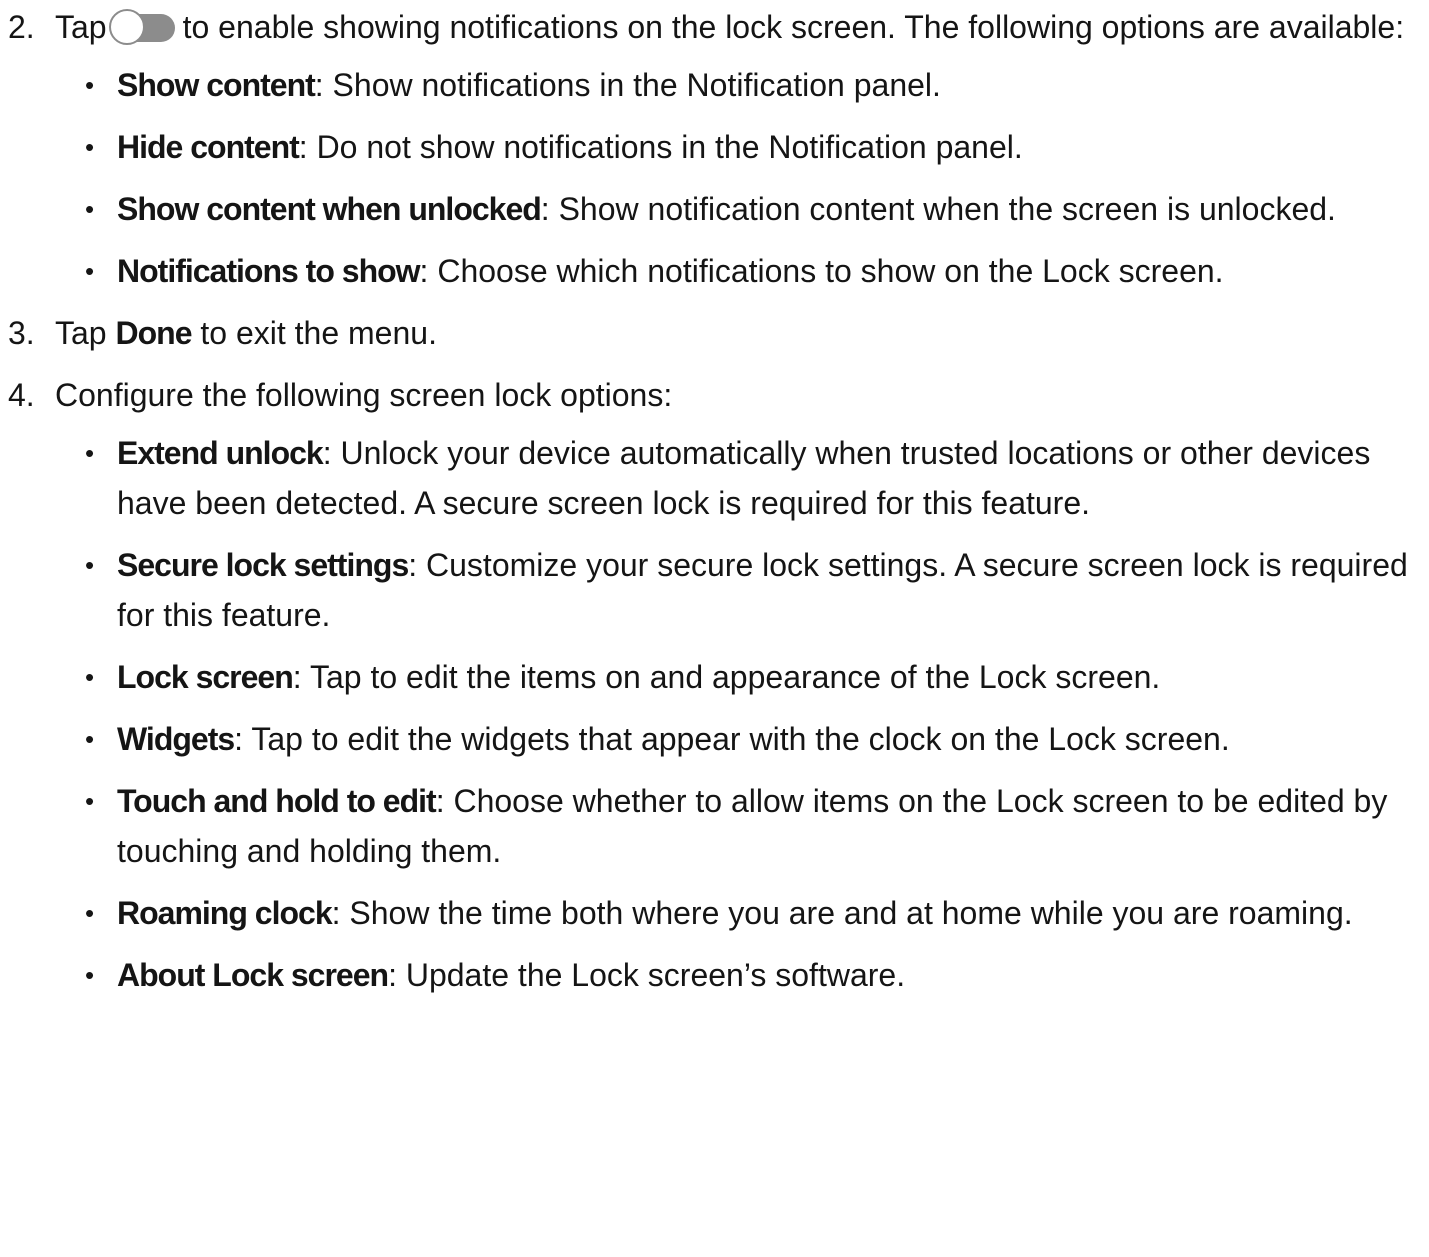  I want to click on option-term: Notifications to show, so click(269, 271).